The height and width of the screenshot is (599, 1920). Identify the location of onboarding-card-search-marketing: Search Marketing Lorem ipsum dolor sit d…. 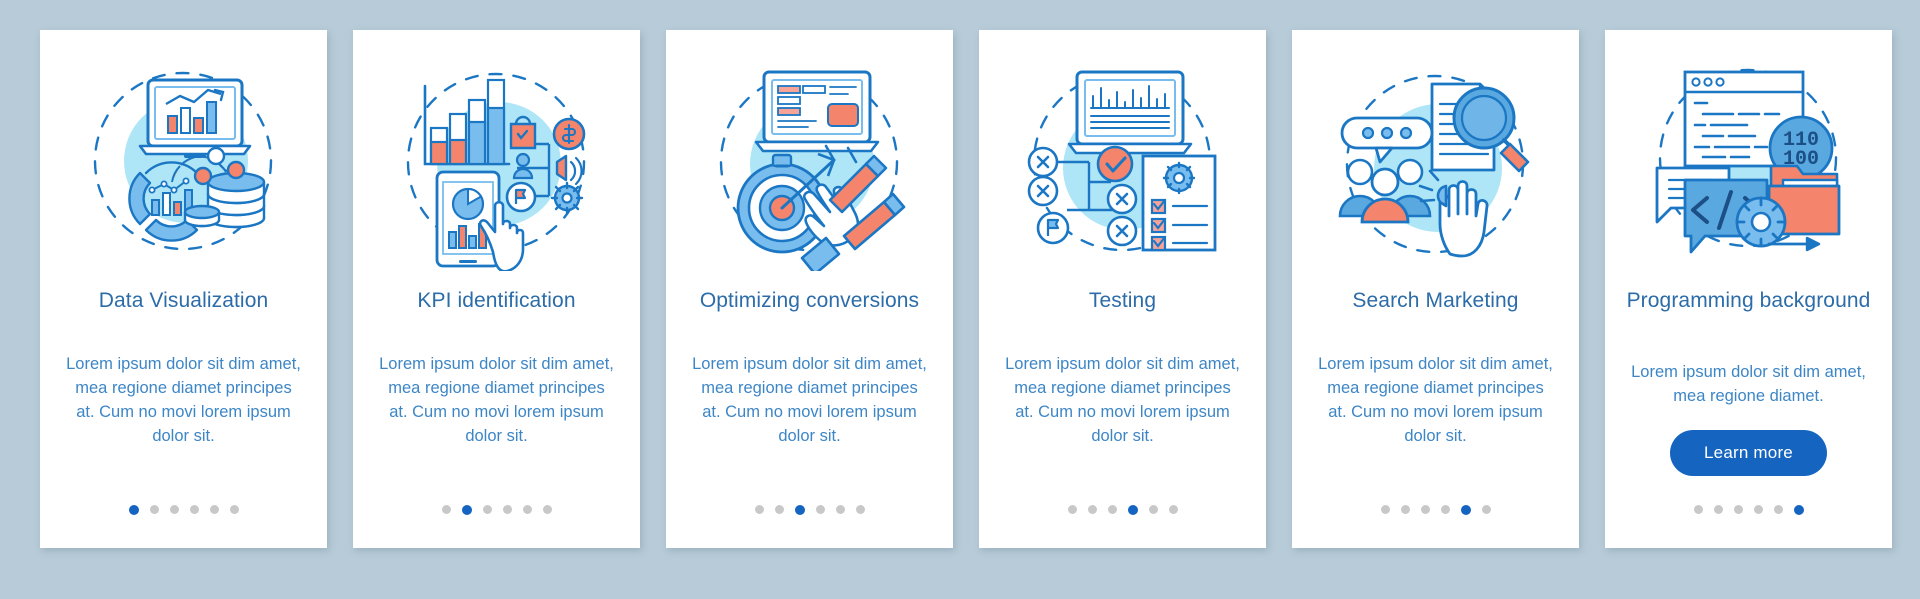
(1435, 289).